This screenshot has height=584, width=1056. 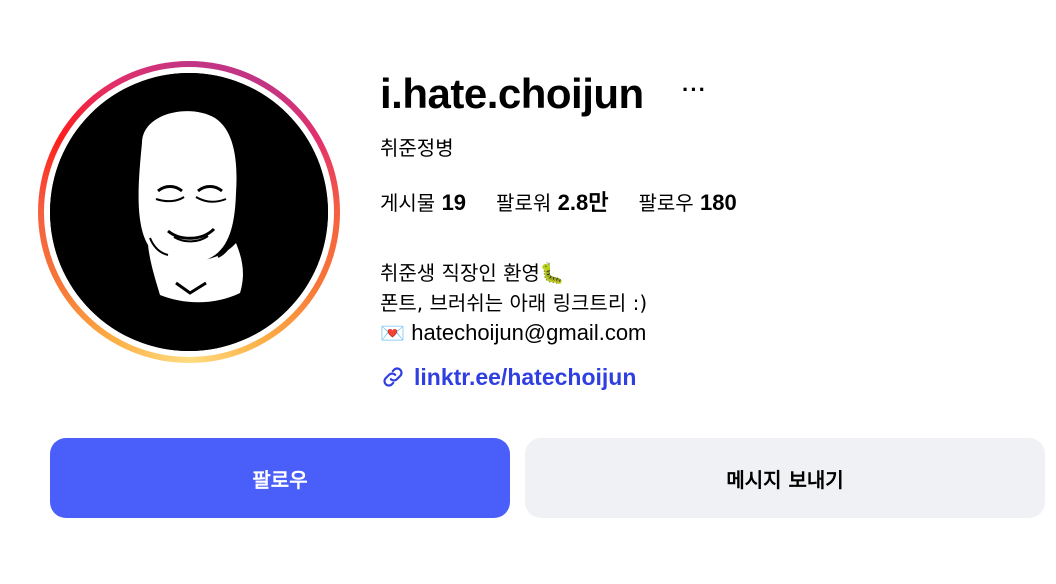 What do you see at coordinates (525, 377) in the screenshot?
I see `profile-link-text: linktr.ee/hatechoijun` at bounding box center [525, 377].